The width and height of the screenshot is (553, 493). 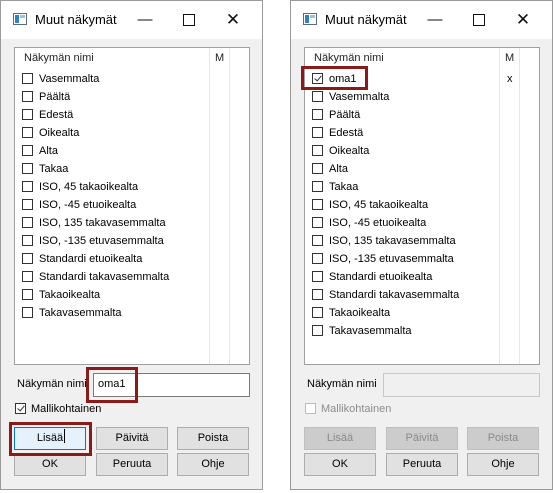 What do you see at coordinates (340, 438) in the screenshot?
I see `add-button: Lisää` at bounding box center [340, 438].